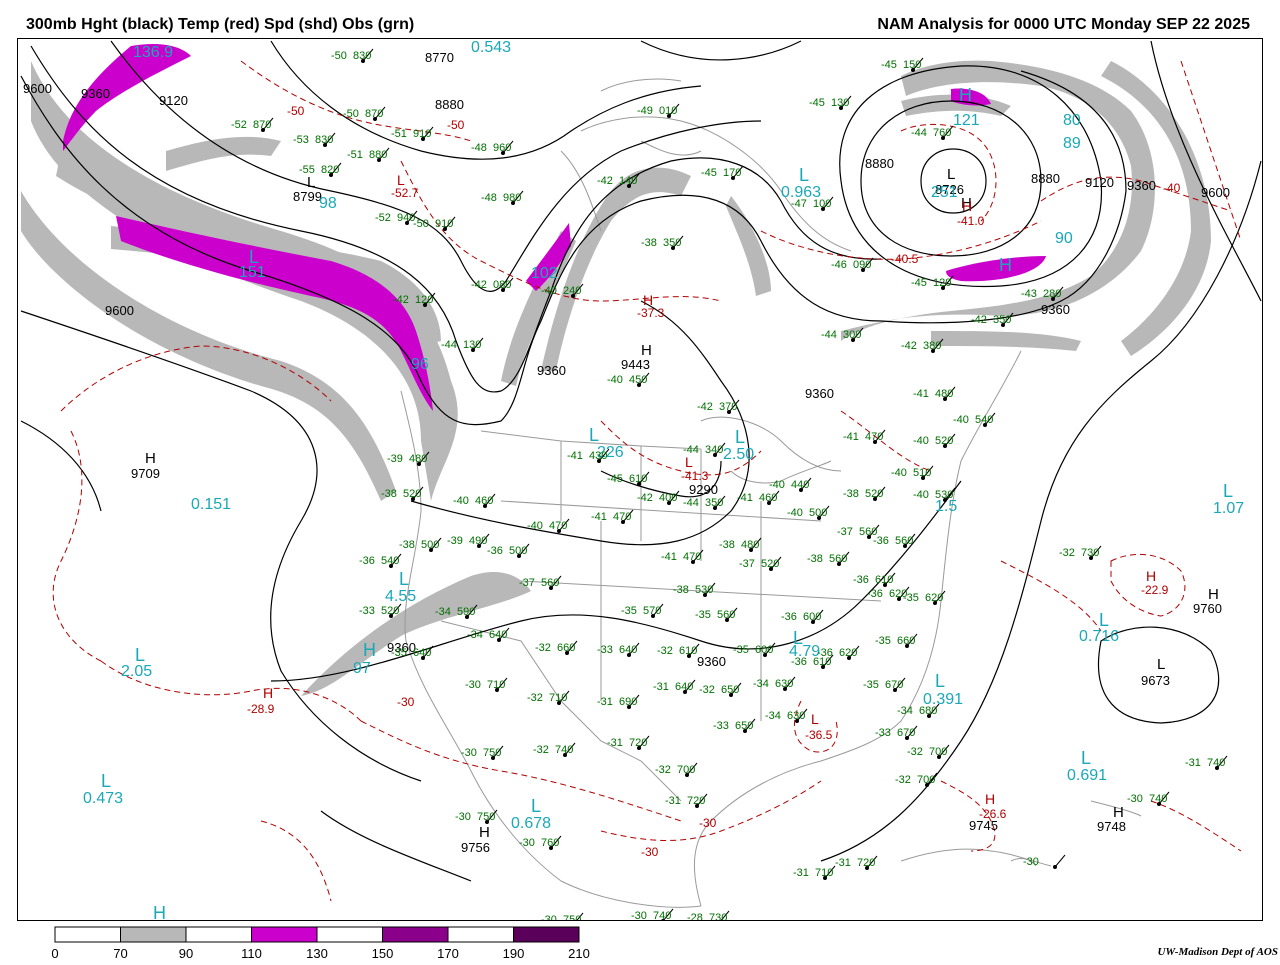 This screenshot has width=1280, height=965. Describe the element at coordinates (695, 476) in the screenshot. I see `temperature-label: -41.3` at that location.